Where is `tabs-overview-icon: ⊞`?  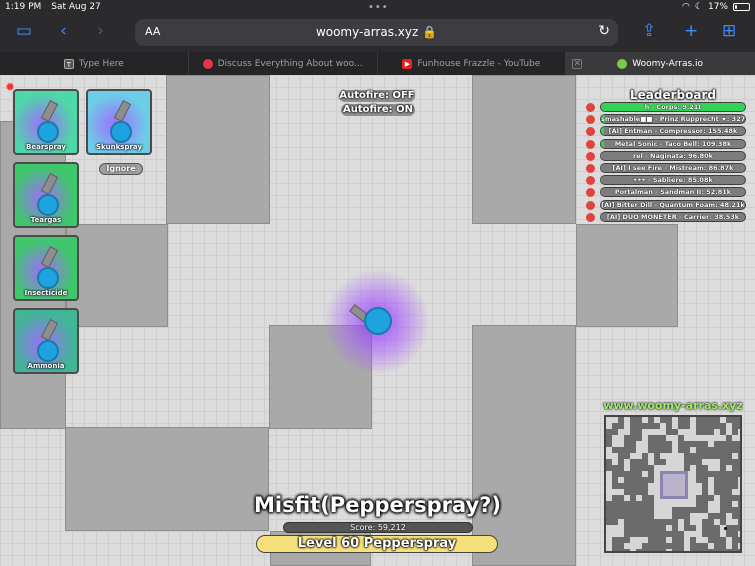
tabs-overview-icon: ⊞ is located at coordinates (729, 31).